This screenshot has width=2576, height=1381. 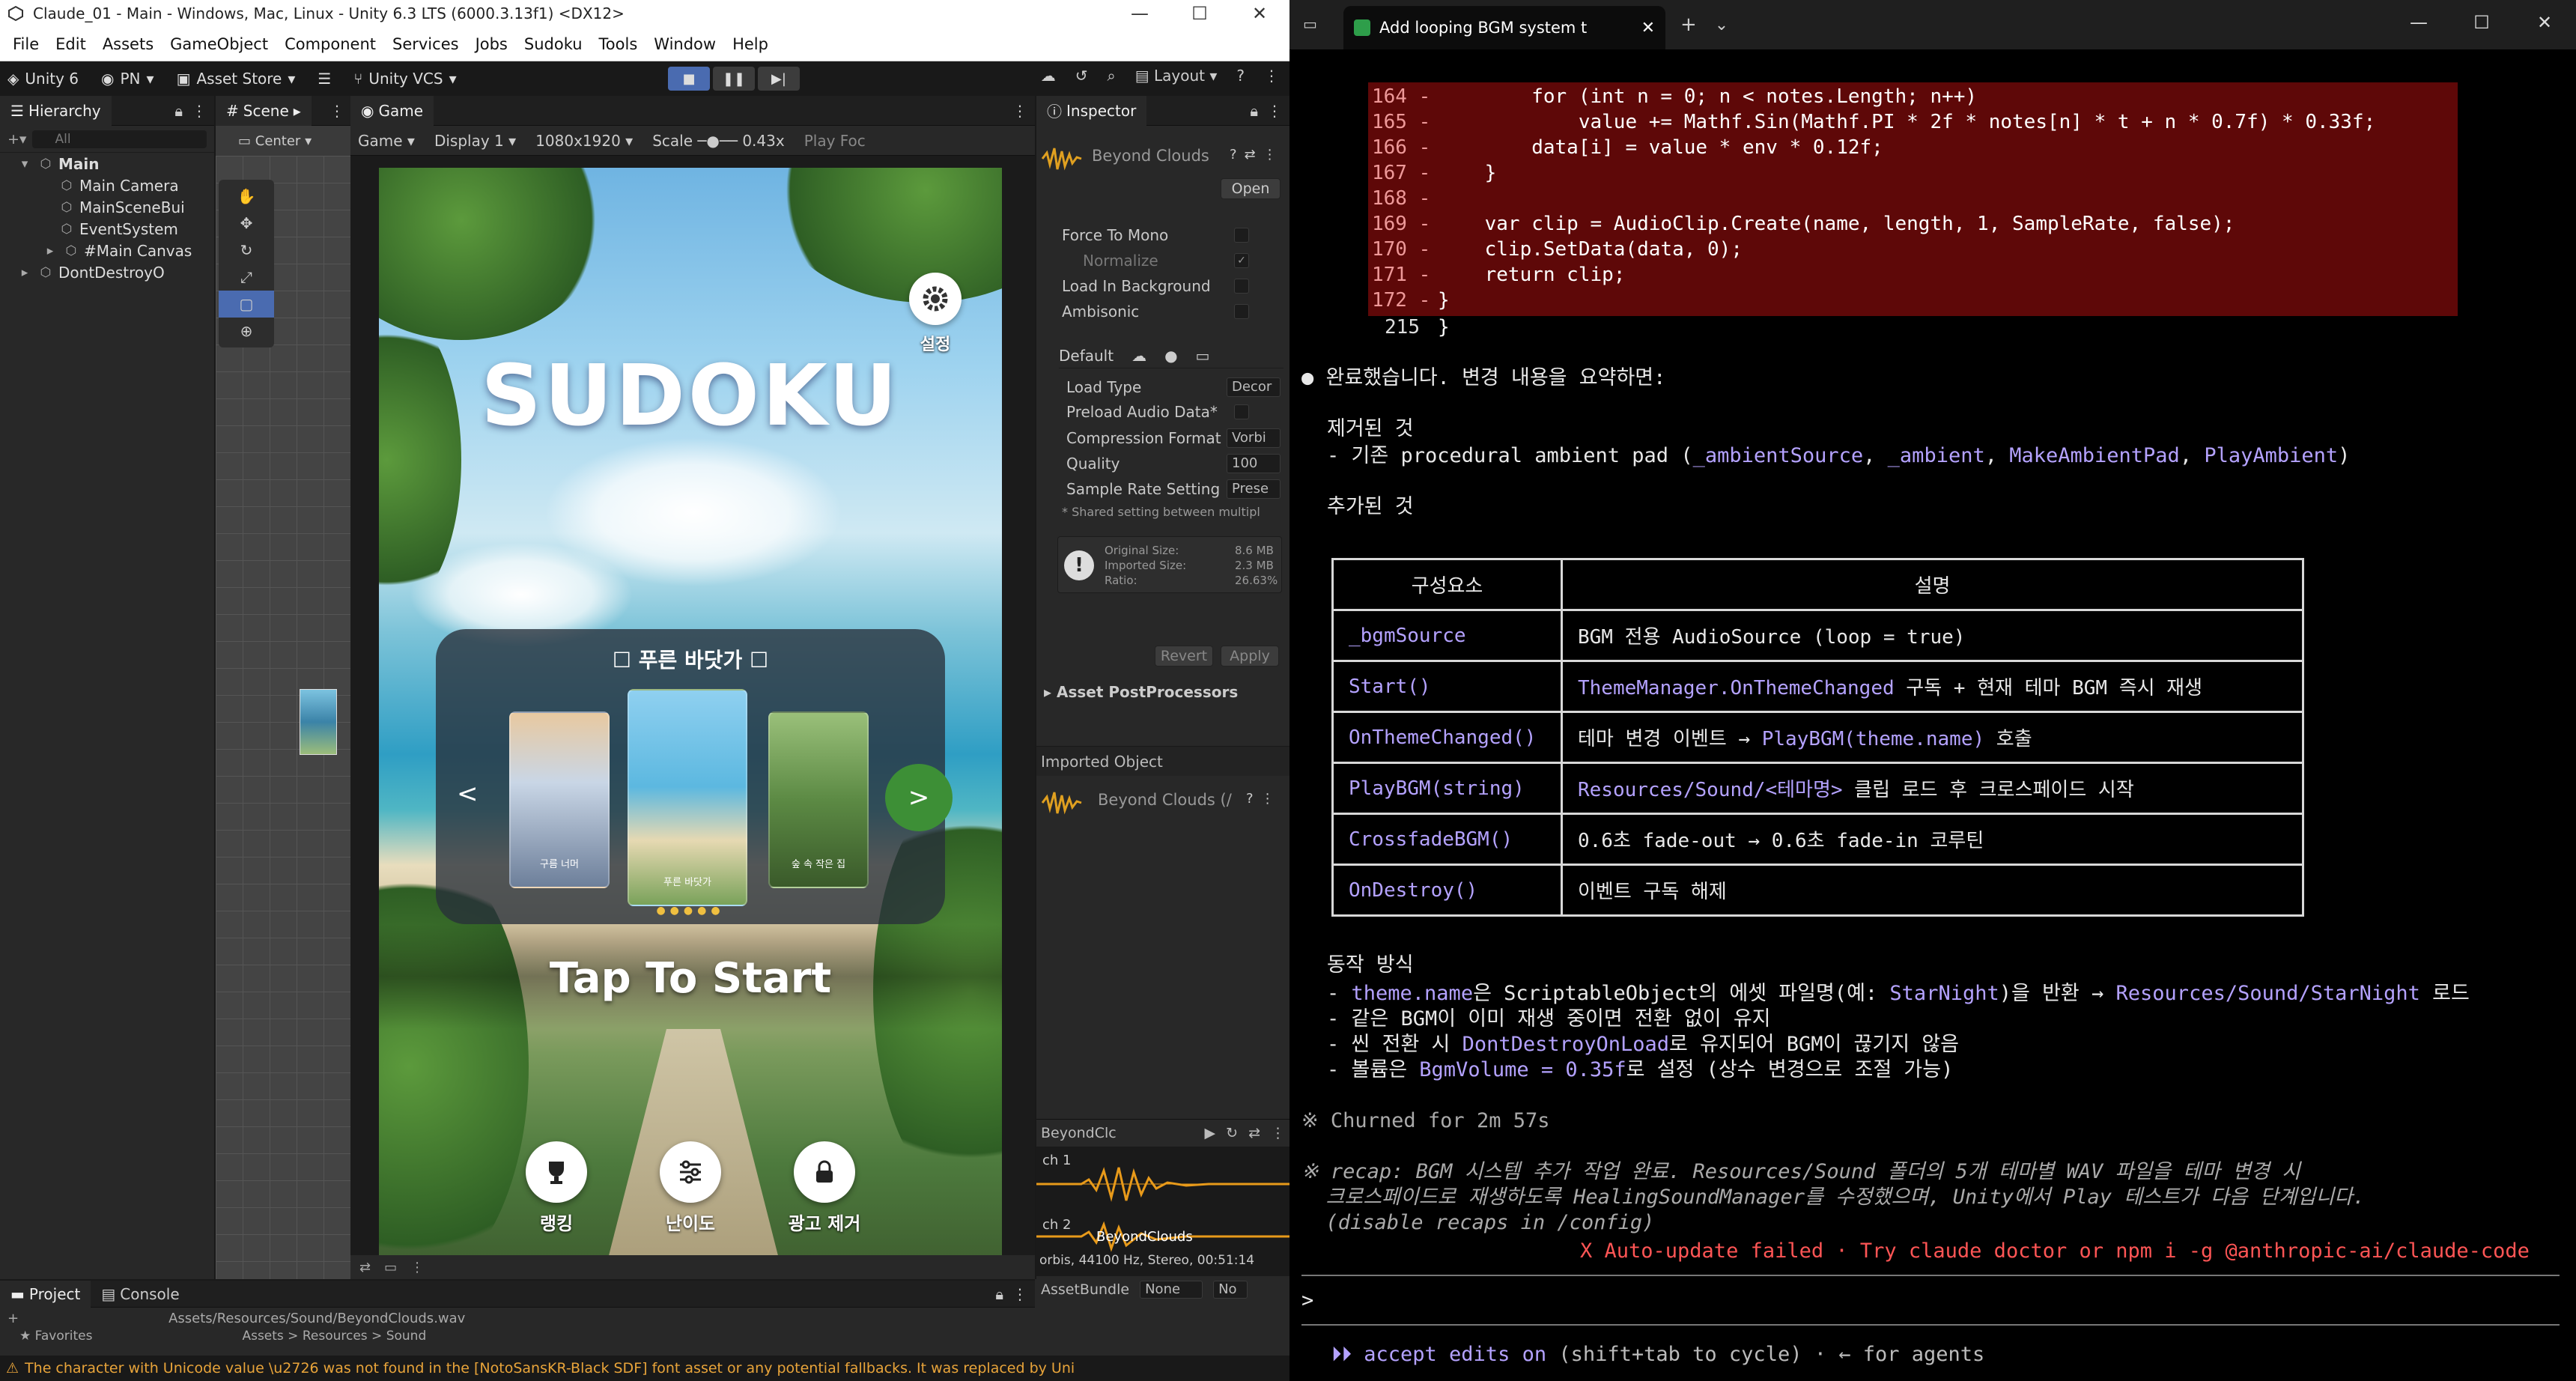 What do you see at coordinates (1141, 692) in the screenshot?
I see `post-processors-foldout: ▸ Asset PostProcessors` at bounding box center [1141, 692].